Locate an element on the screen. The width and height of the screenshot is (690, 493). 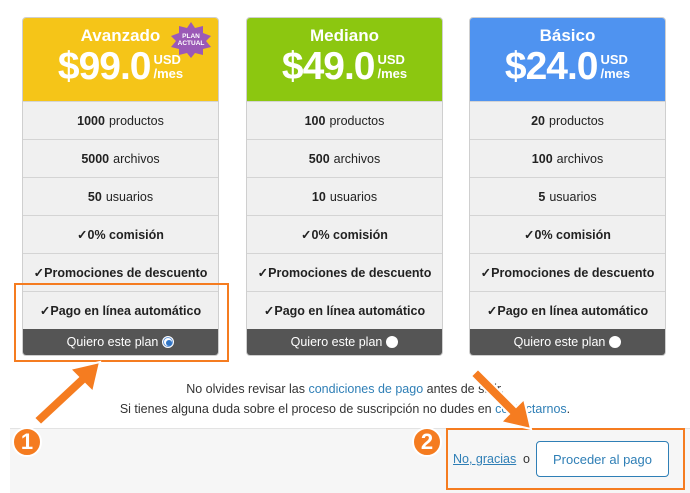
step-1-badge: 1 is located at coordinates (27, 442).